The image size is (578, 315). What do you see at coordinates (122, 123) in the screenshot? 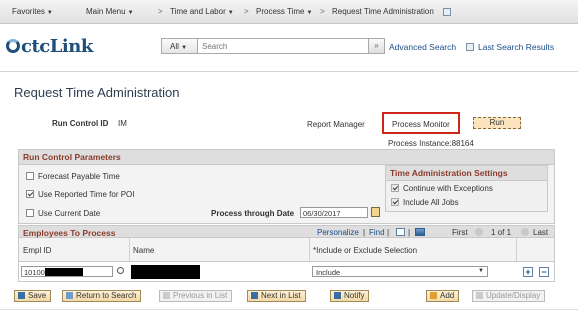
I see `run-control-value: IM` at bounding box center [122, 123].